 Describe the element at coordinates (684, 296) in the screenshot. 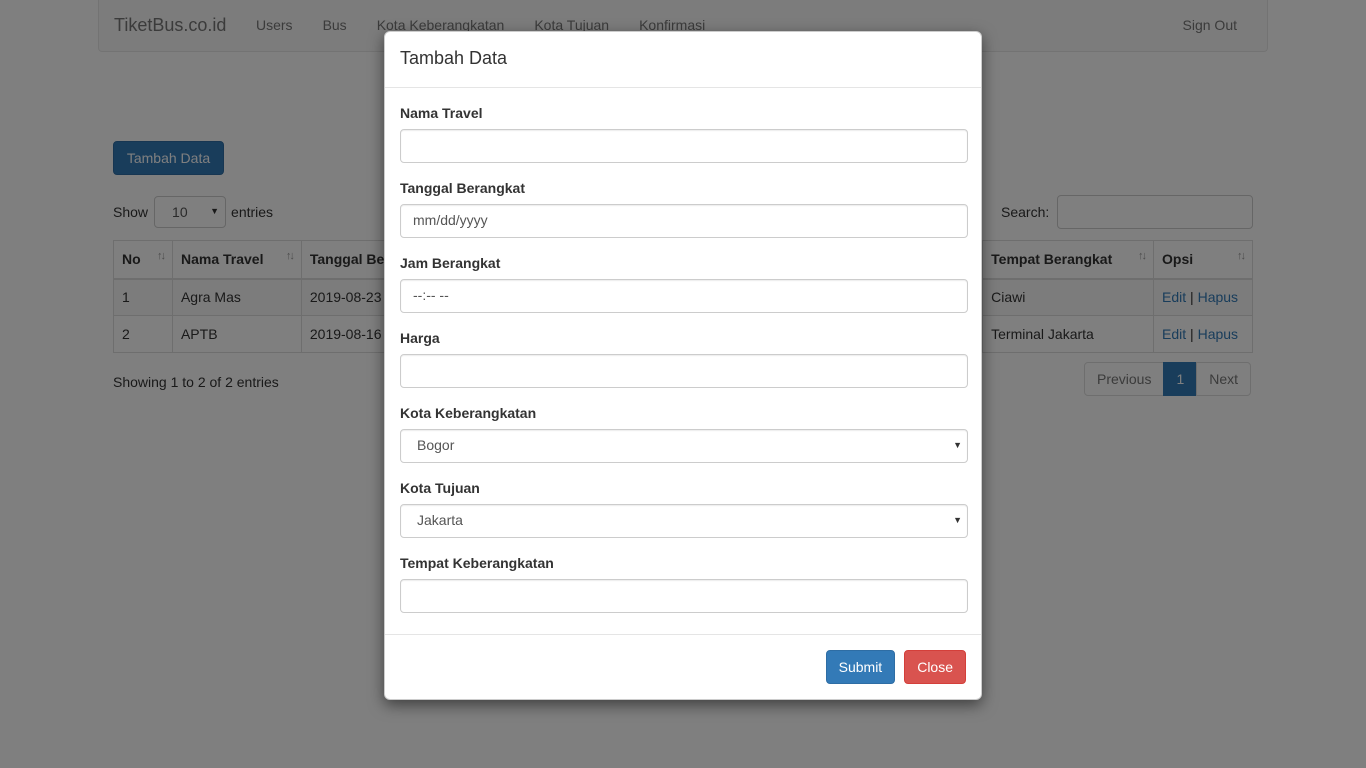

I see `jam-berangkat-input: --:-- --` at that location.